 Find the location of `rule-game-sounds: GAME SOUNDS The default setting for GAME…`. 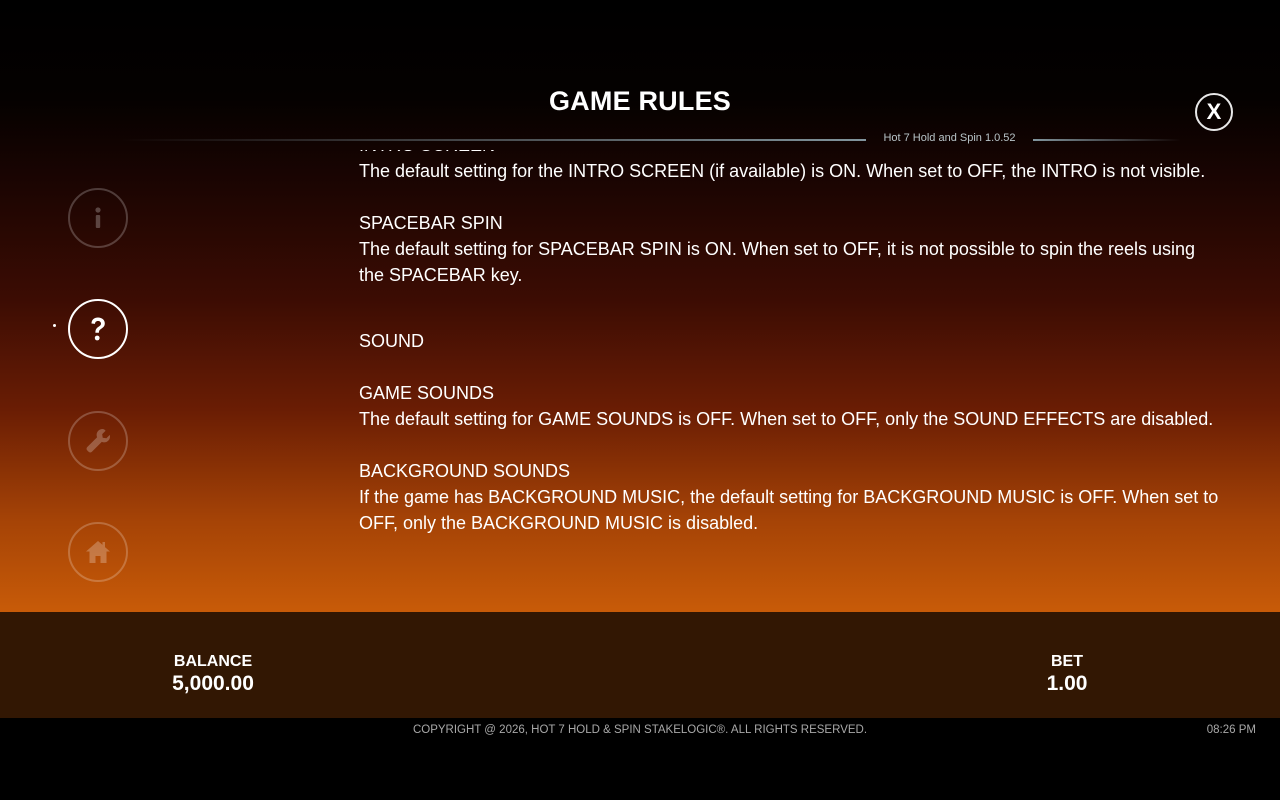

rule-game-sounds: GAME SOUNDS The default setting for GAME… is located at coordinates (789, 406).